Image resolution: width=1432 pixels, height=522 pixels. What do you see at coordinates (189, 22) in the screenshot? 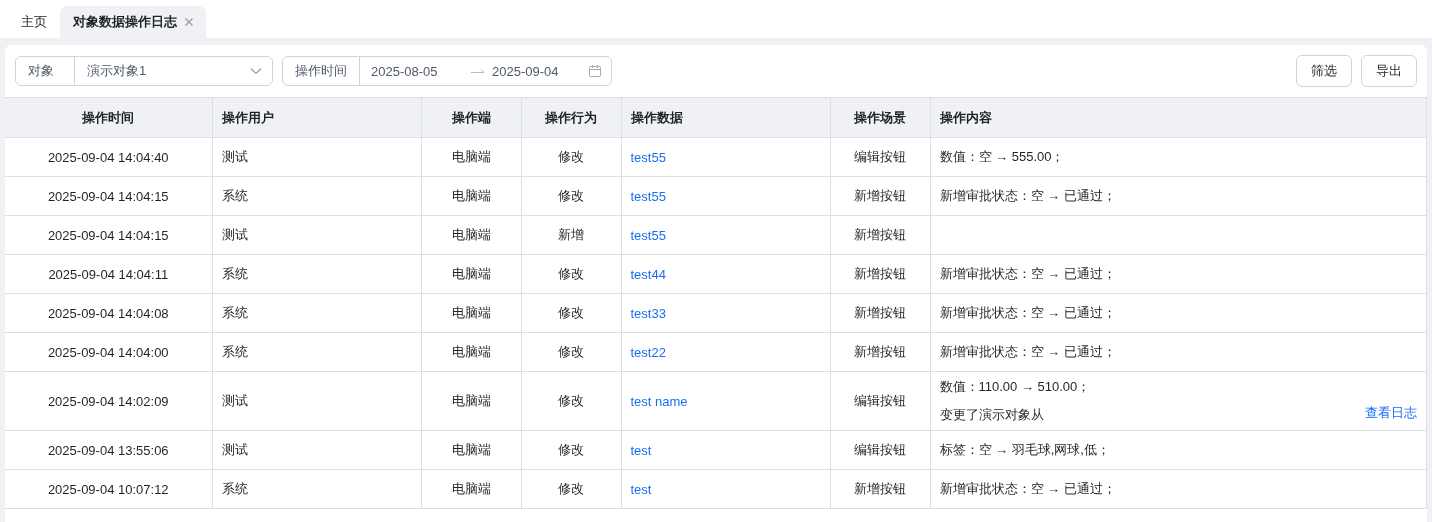
I see `close-icon` at bounding box center [189, 22].